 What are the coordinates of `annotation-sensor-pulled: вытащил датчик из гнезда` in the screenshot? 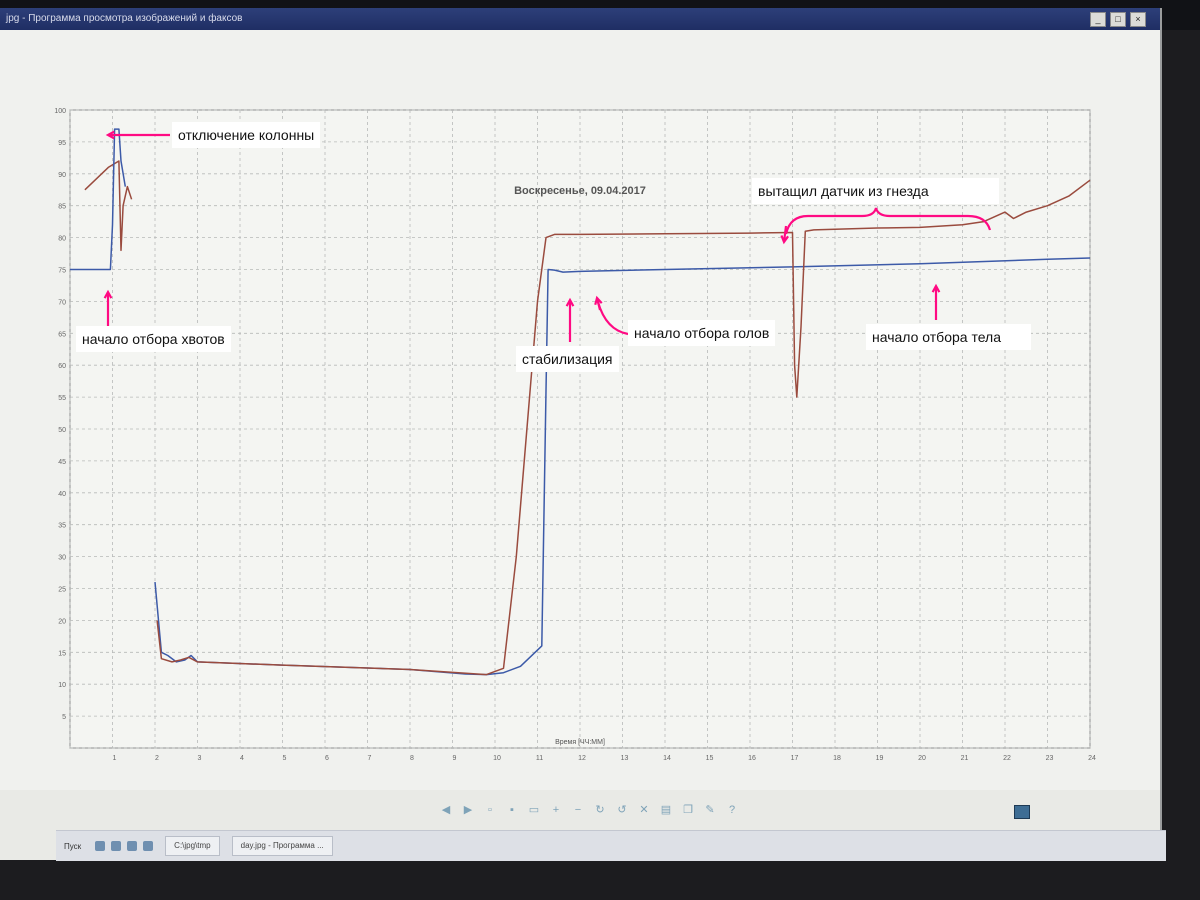 It's located at (875, 191).